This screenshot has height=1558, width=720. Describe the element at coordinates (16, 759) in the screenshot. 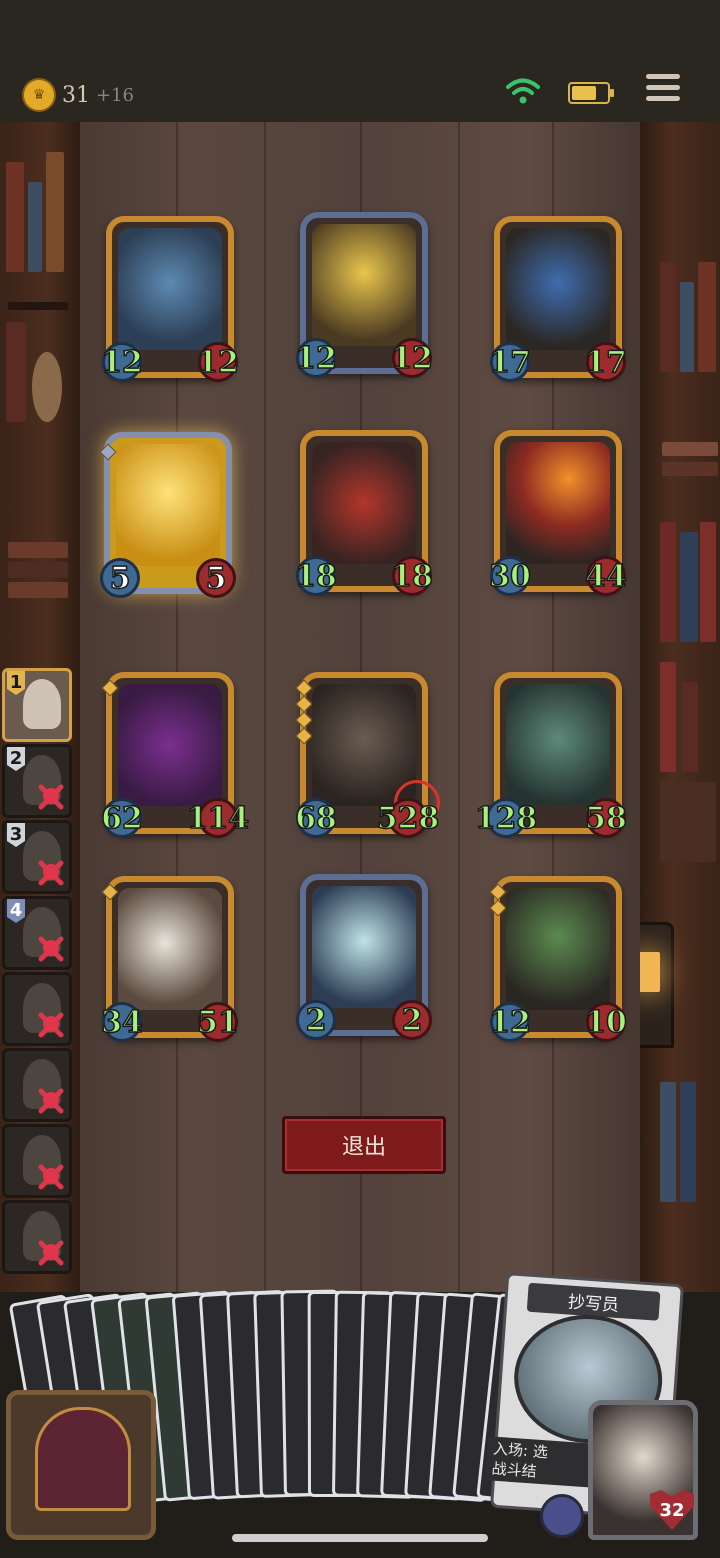

I see `rank-badge: 2` at that location.